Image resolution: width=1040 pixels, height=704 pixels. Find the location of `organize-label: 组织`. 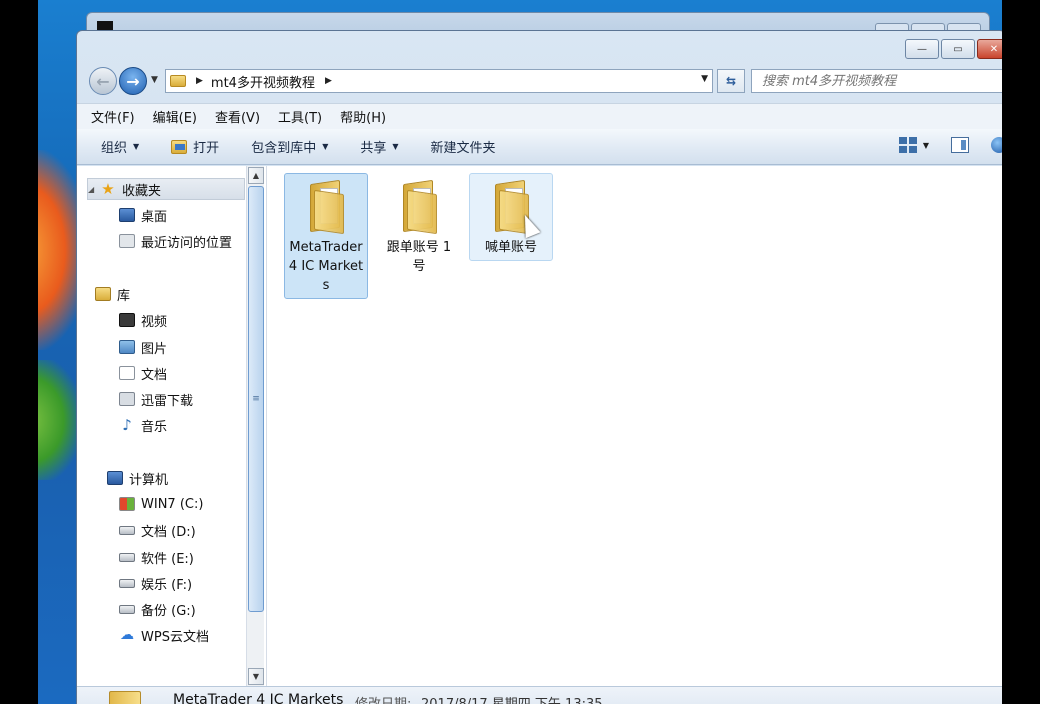

organize-label: 组织 is located at coordinates (114, 148).